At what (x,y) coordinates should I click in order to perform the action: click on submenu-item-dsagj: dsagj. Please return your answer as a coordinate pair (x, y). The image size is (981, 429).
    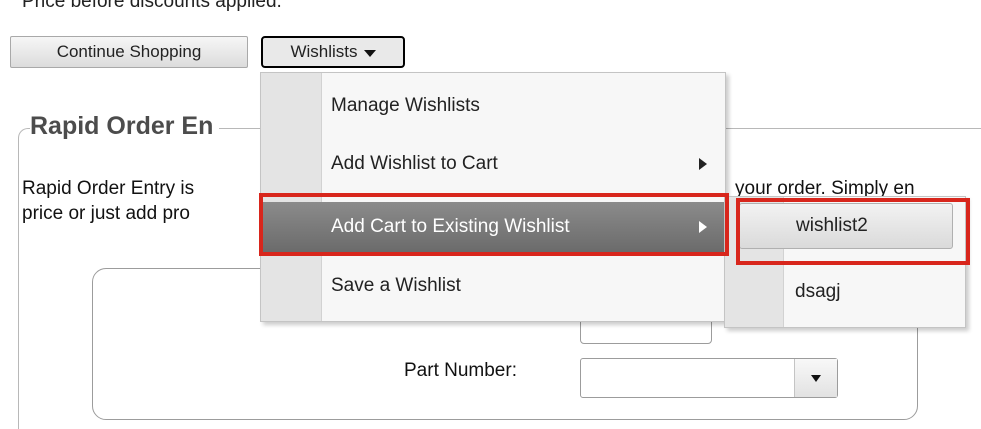
    Looking at the image, I should click on (846, 292).